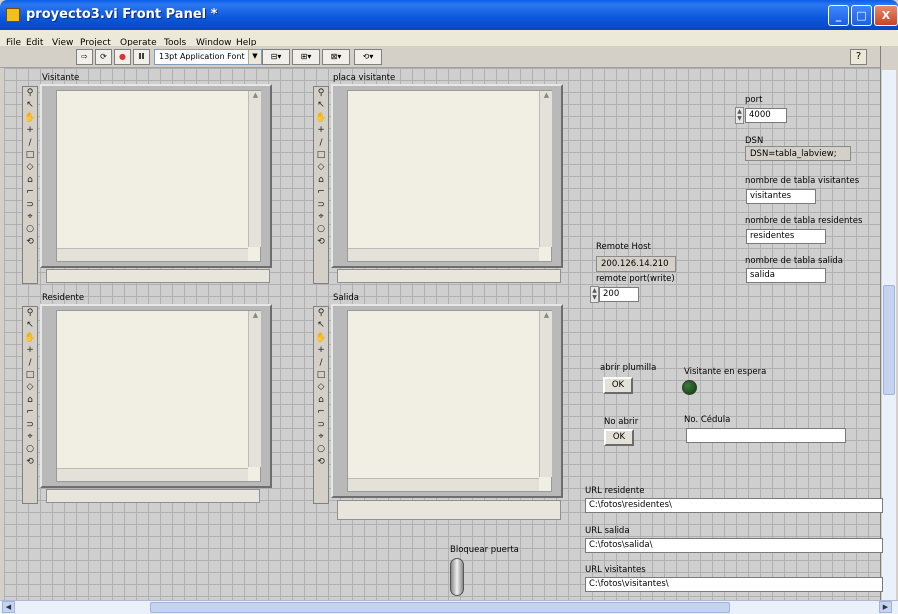 This screenshot has width=898, height=614. I want to click on tabla-visitantes-input: visitantes, so click(781, 196).